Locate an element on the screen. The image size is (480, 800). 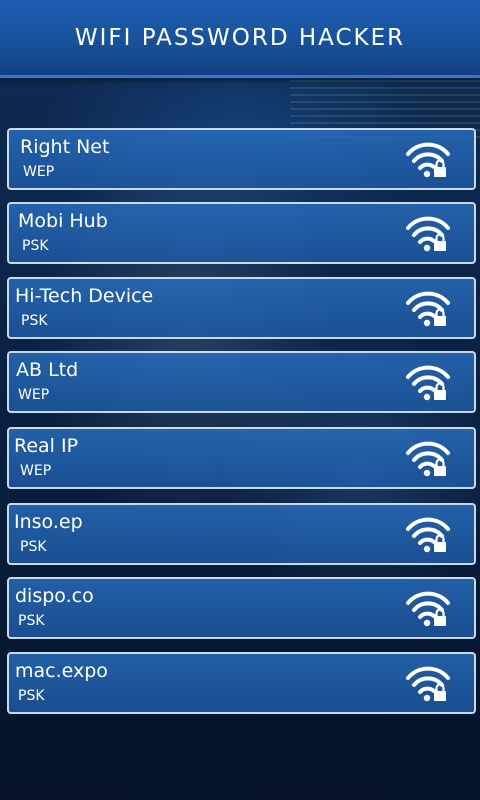
network-name: Real IP is located at coordinates (46, 446).